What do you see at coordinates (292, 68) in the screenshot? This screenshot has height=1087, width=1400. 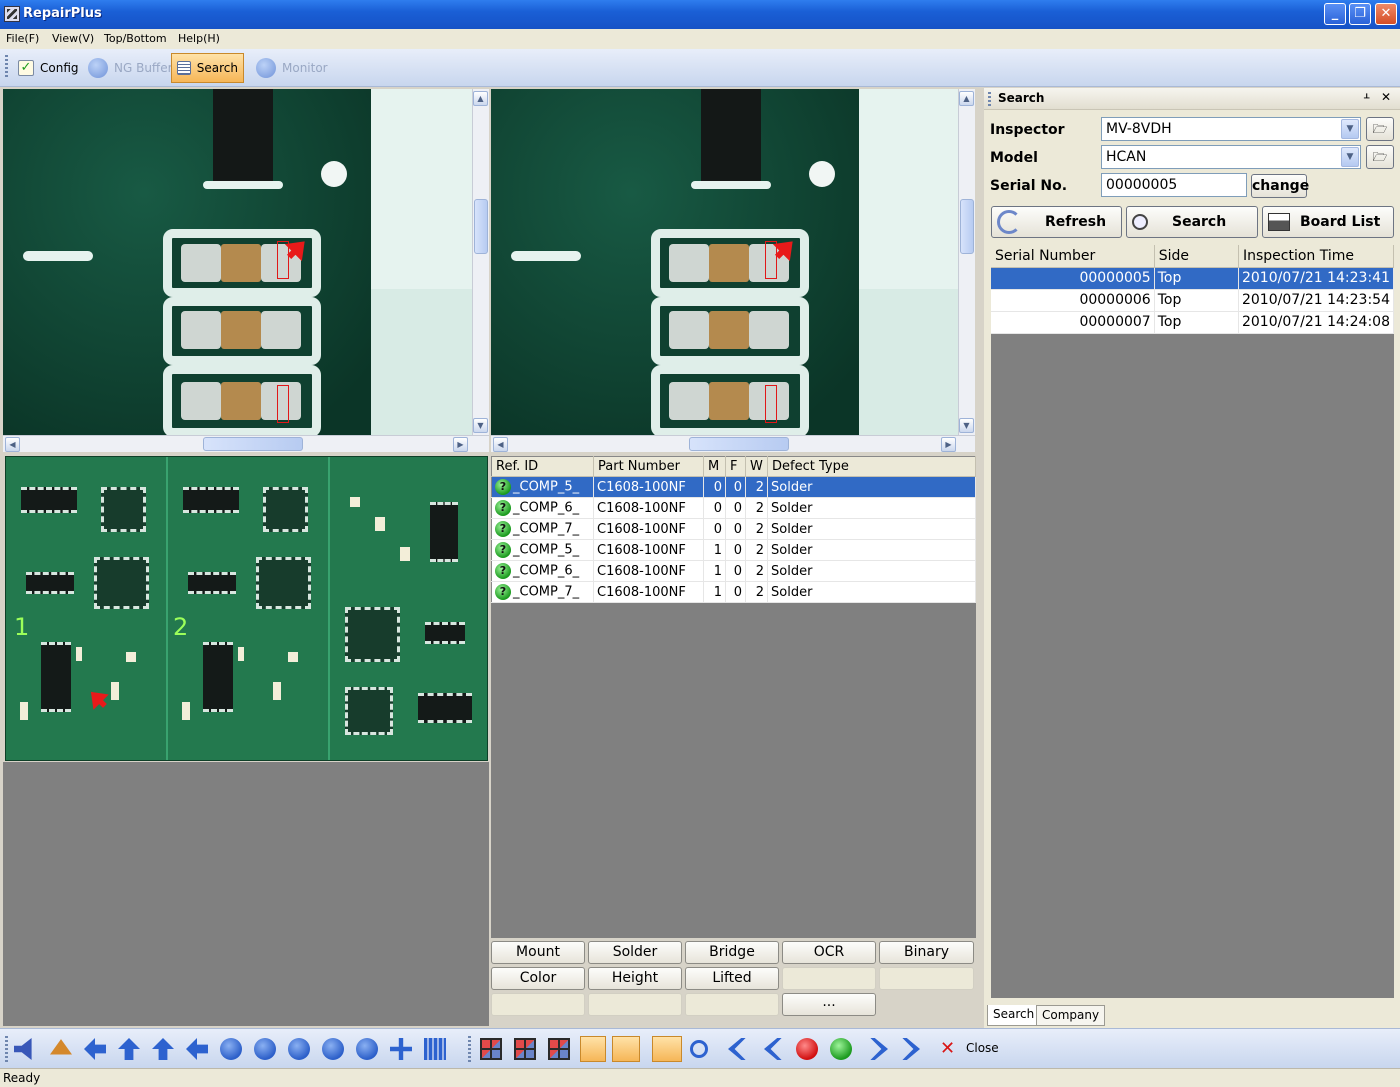 I see `monitor-button: Monitor` at bounding box center [292, 68].